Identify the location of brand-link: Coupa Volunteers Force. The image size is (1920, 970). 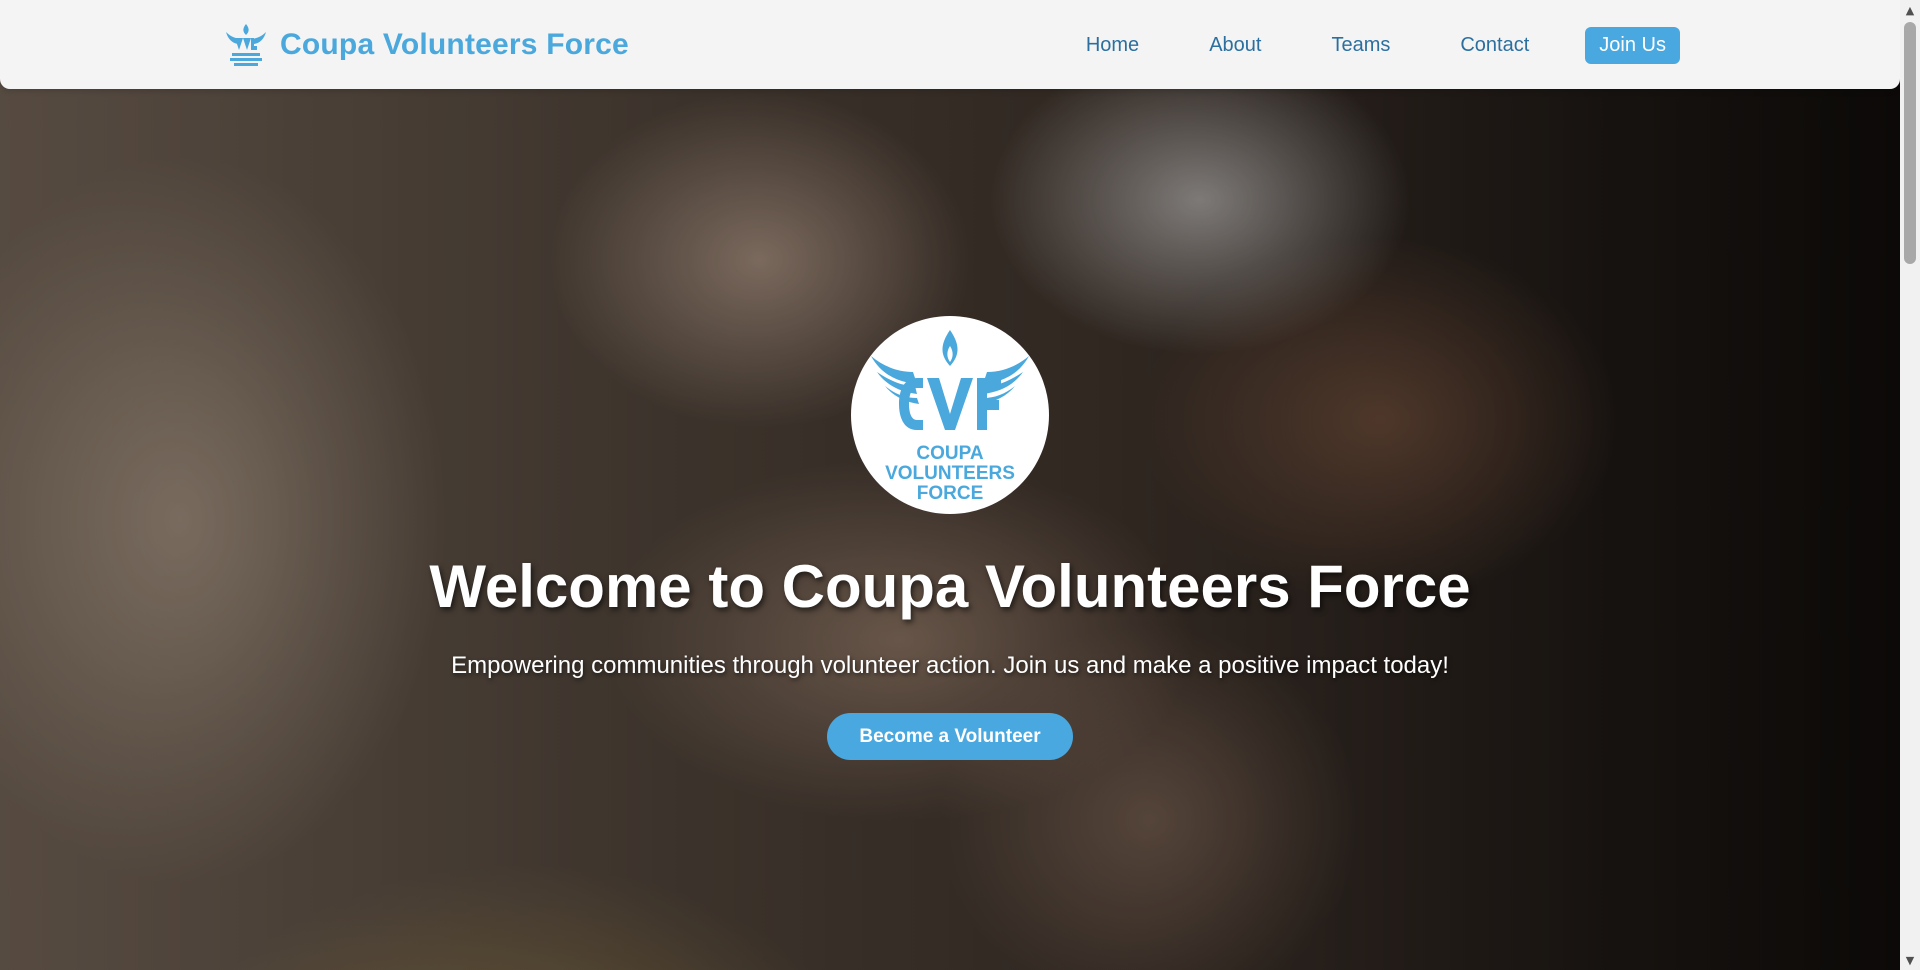
(426, 45).